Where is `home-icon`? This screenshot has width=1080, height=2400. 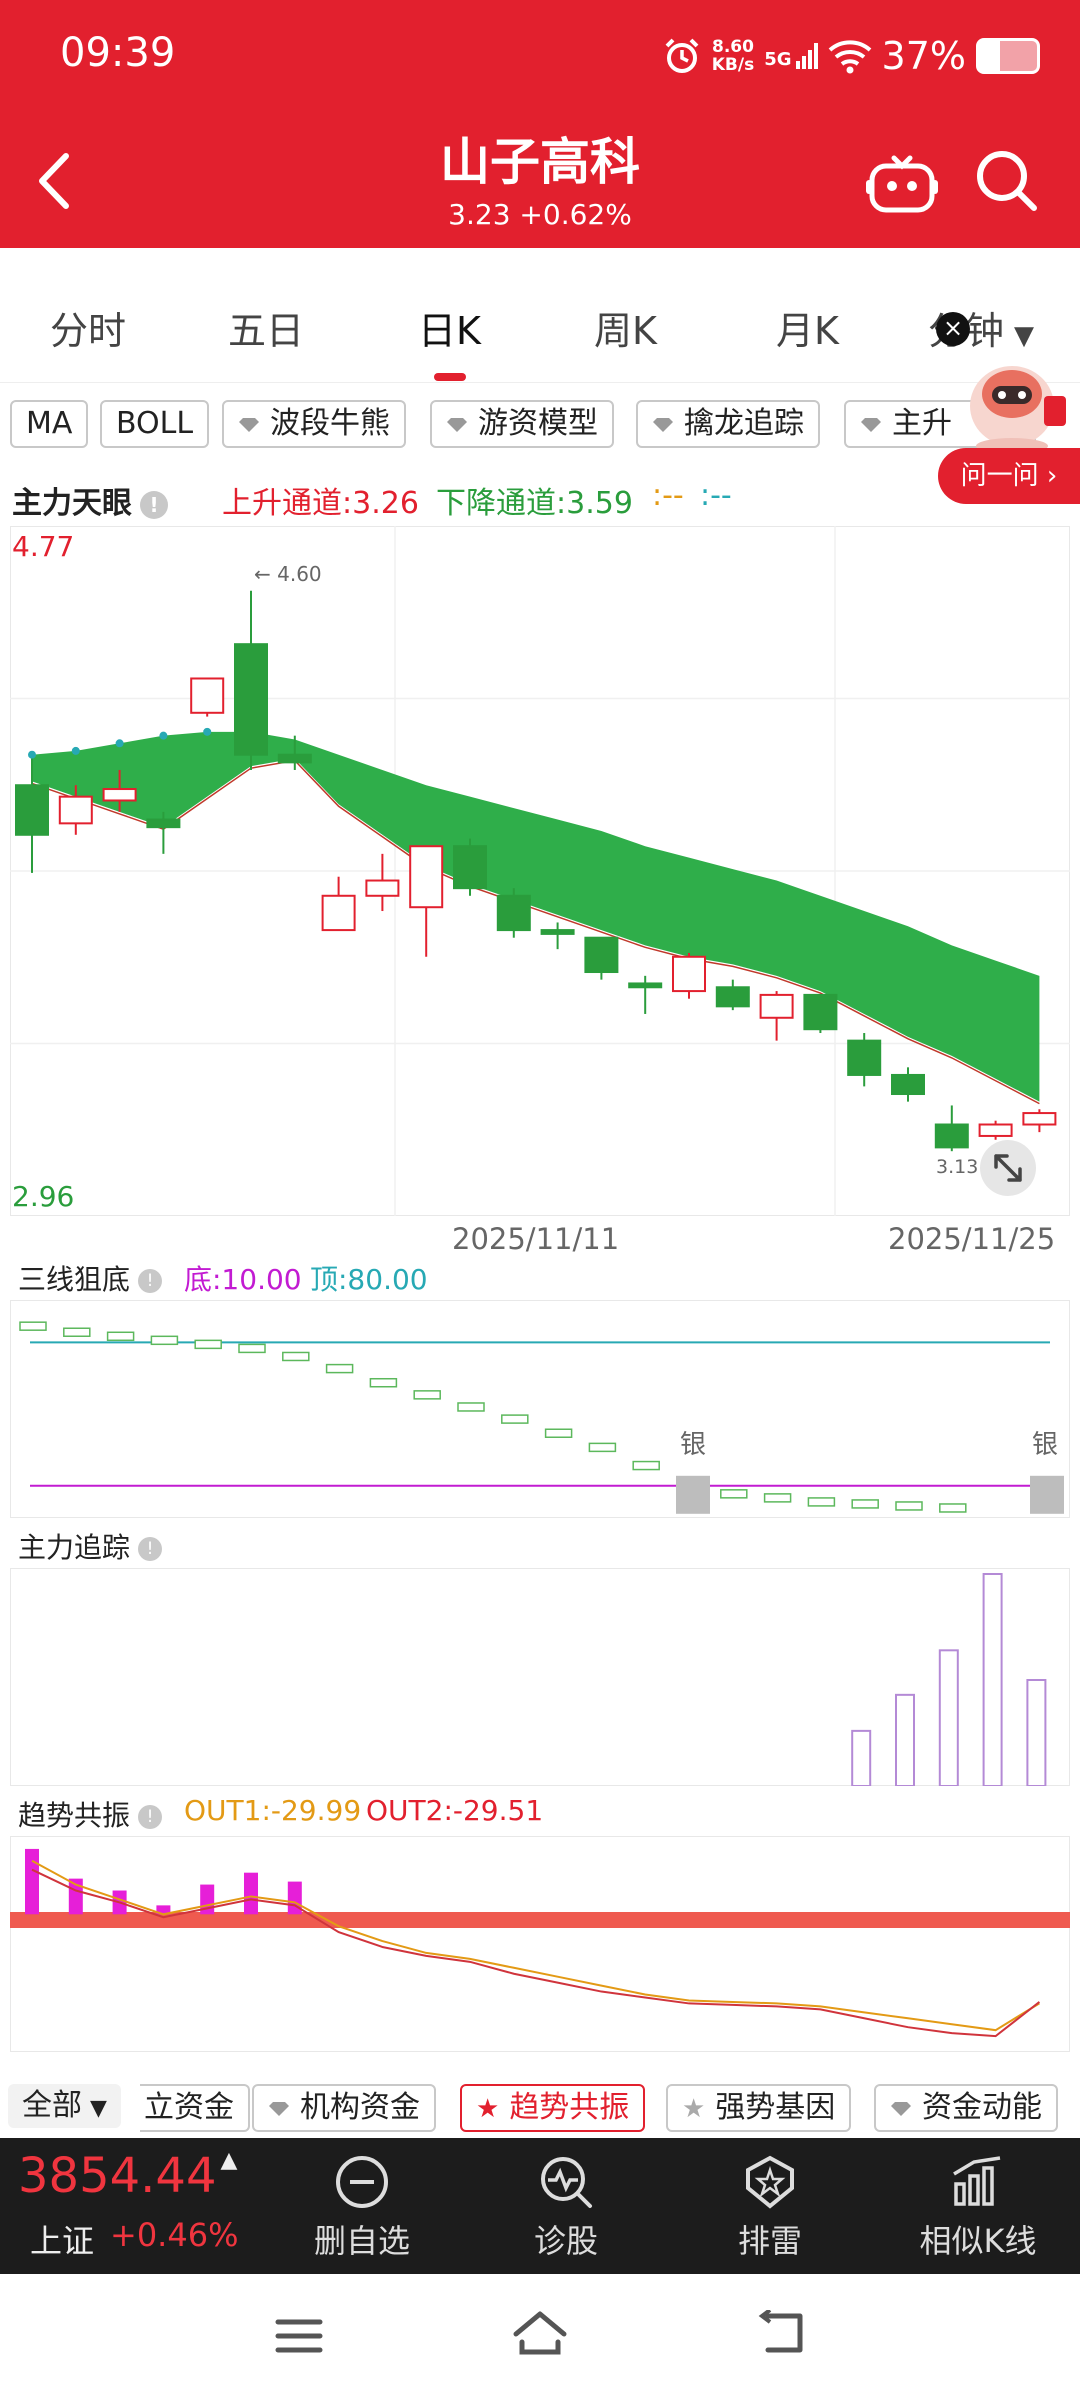
home-icon is located at coordinates (540, 2333).